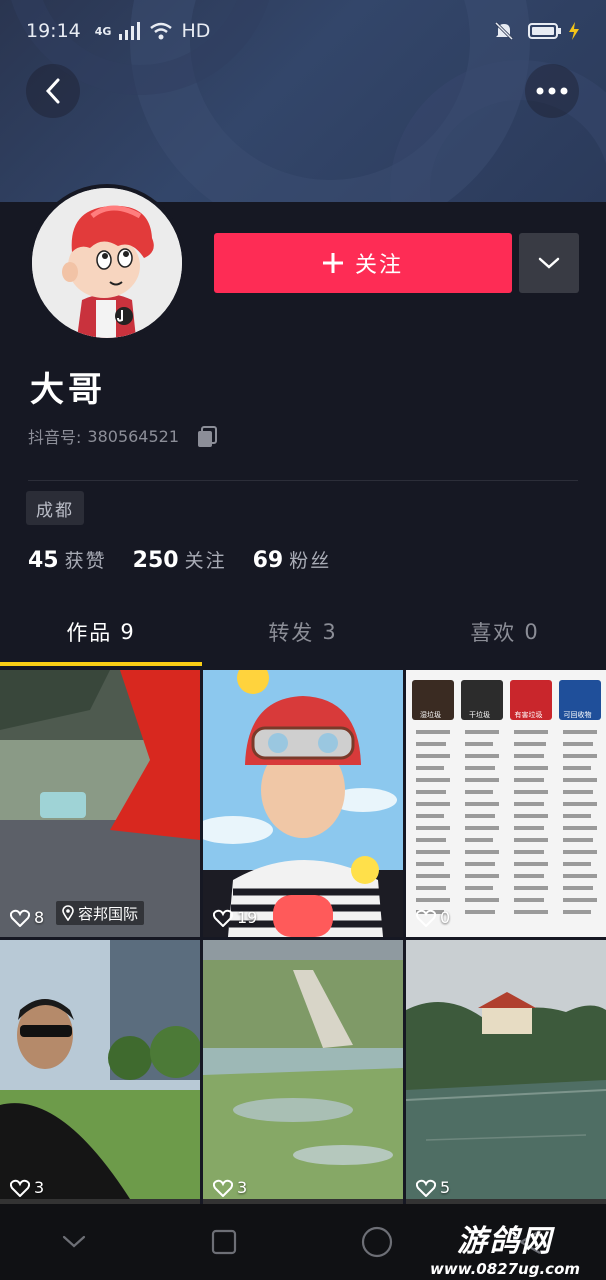  I want to click on tab-label: 喜欢, so click(493, 633).